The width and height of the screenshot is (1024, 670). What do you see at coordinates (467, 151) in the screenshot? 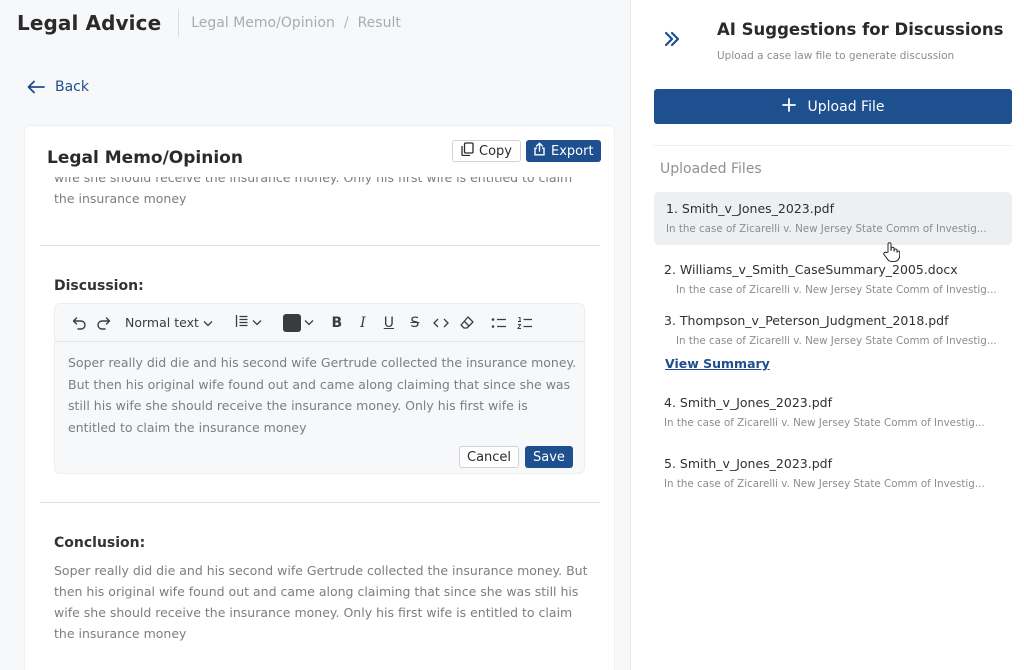
I see `copy-icon` at bounding box center [467, 151].